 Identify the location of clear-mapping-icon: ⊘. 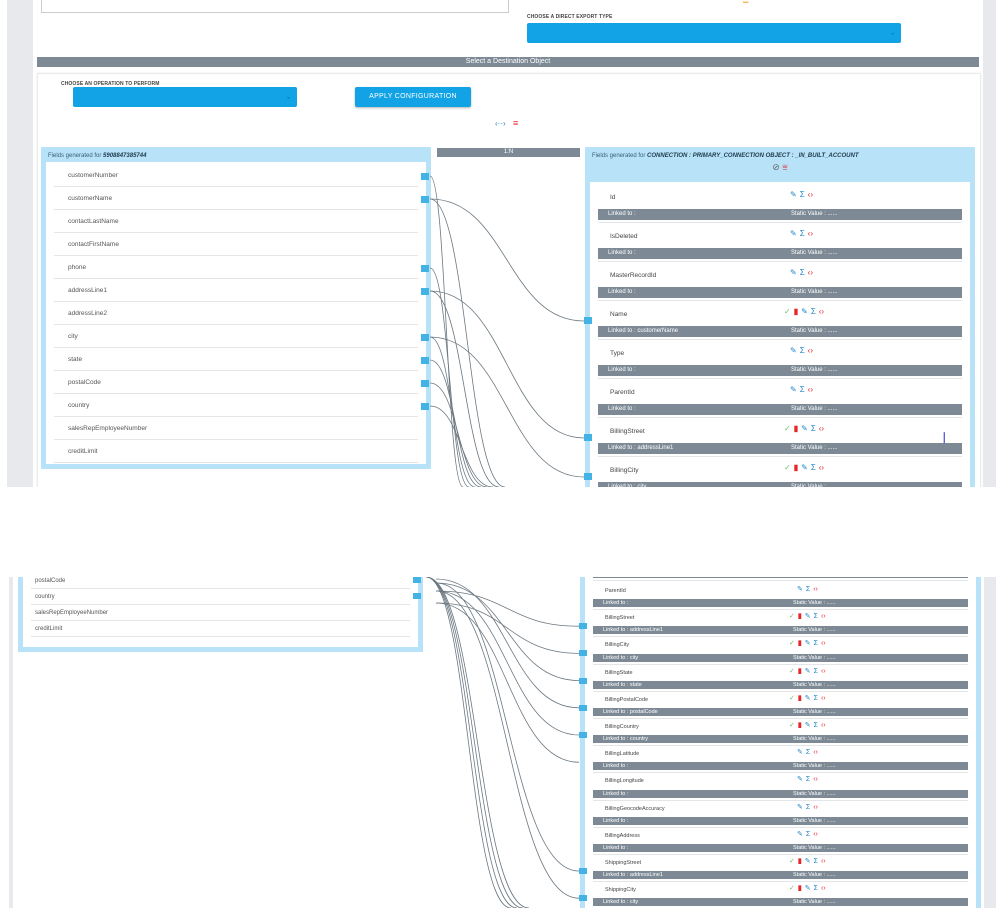
(776, 167).